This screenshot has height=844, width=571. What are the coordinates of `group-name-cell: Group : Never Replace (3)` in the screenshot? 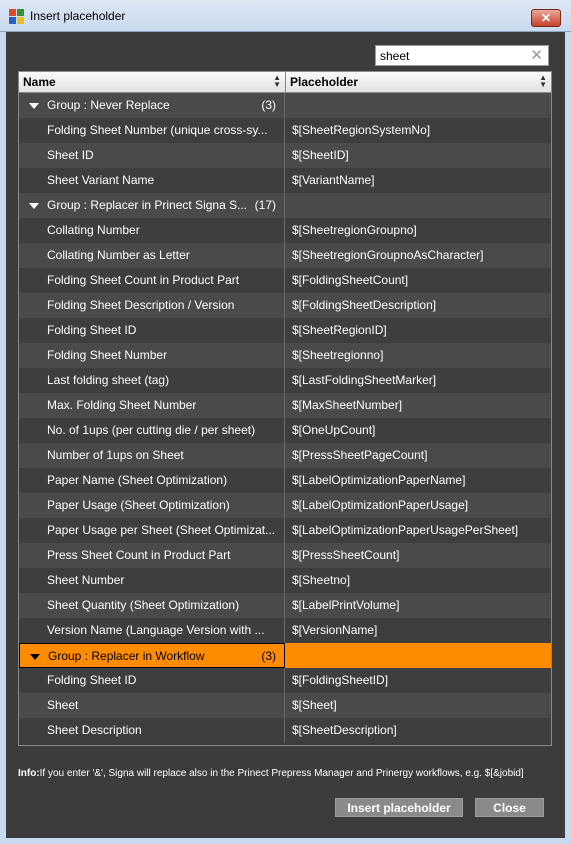 It's located at (152, 105).